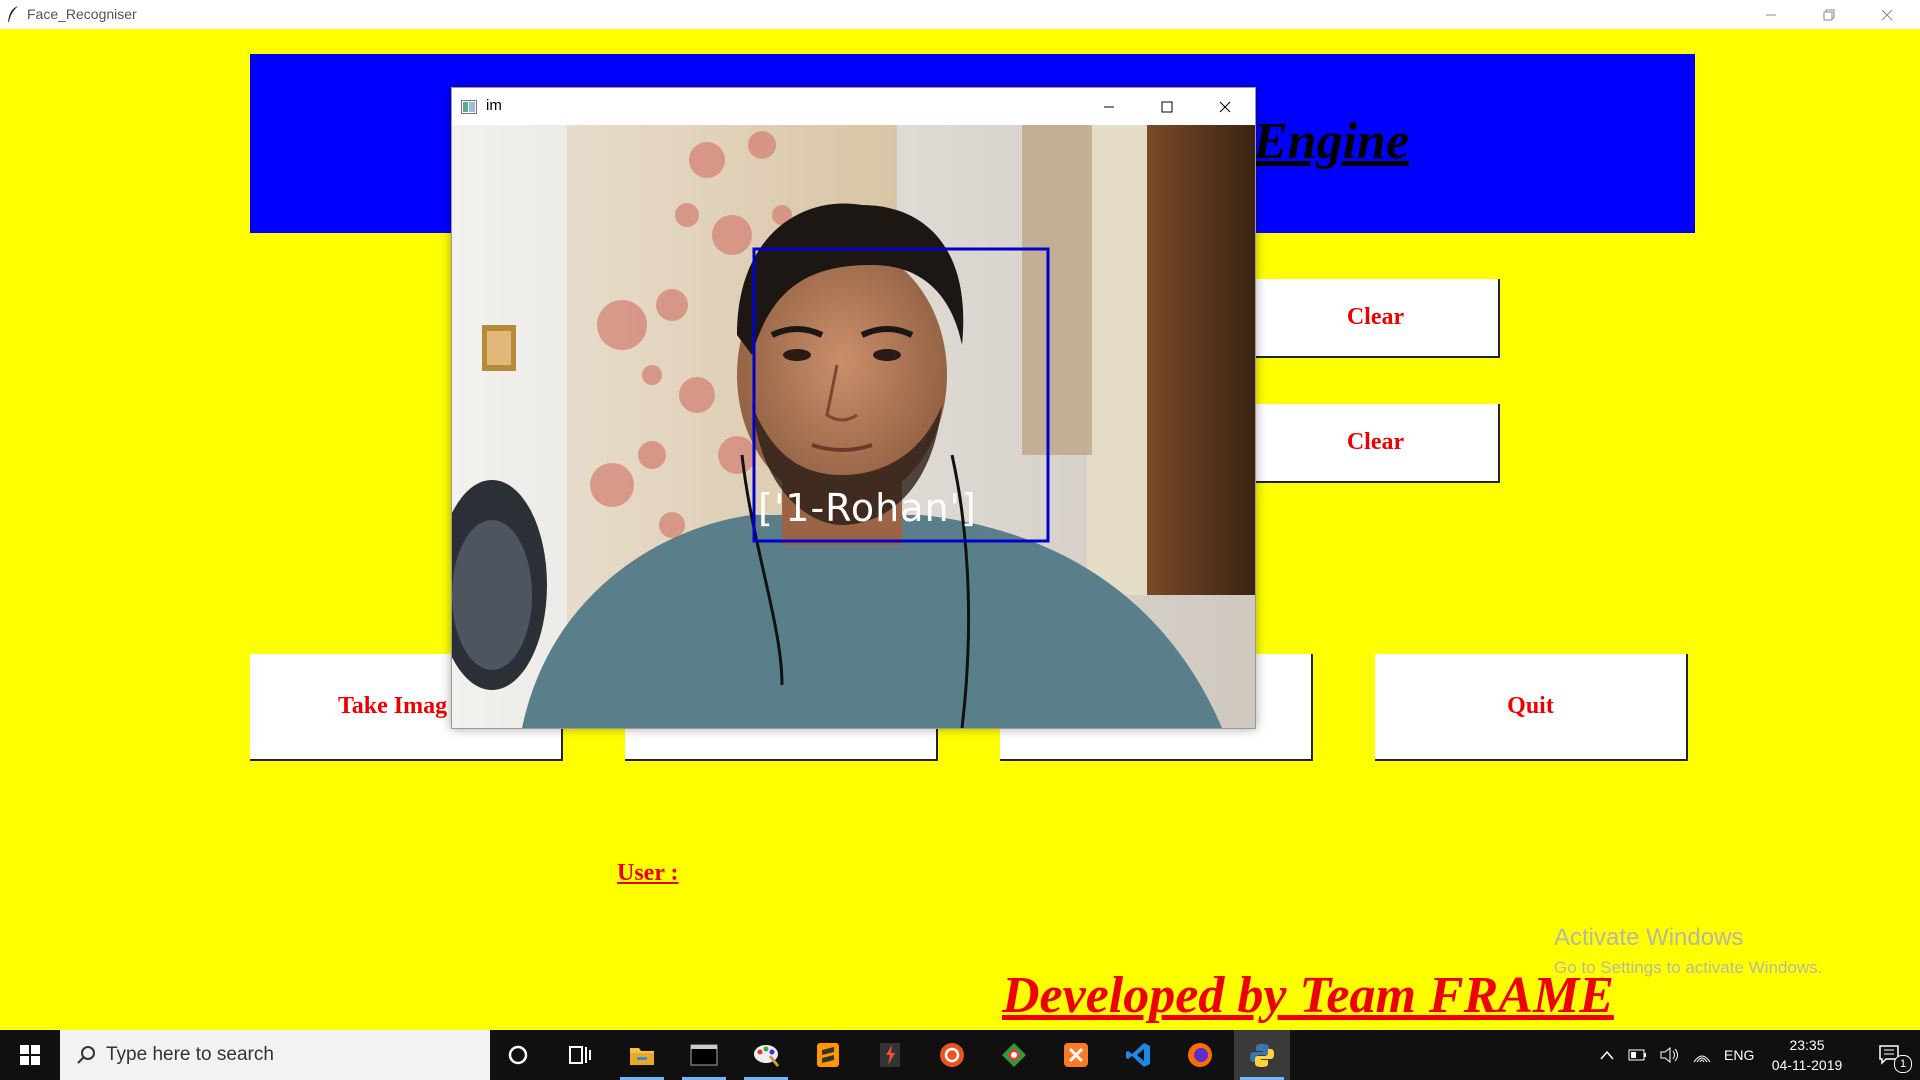  I want to click on task-view-icon, so click(580, 1055).